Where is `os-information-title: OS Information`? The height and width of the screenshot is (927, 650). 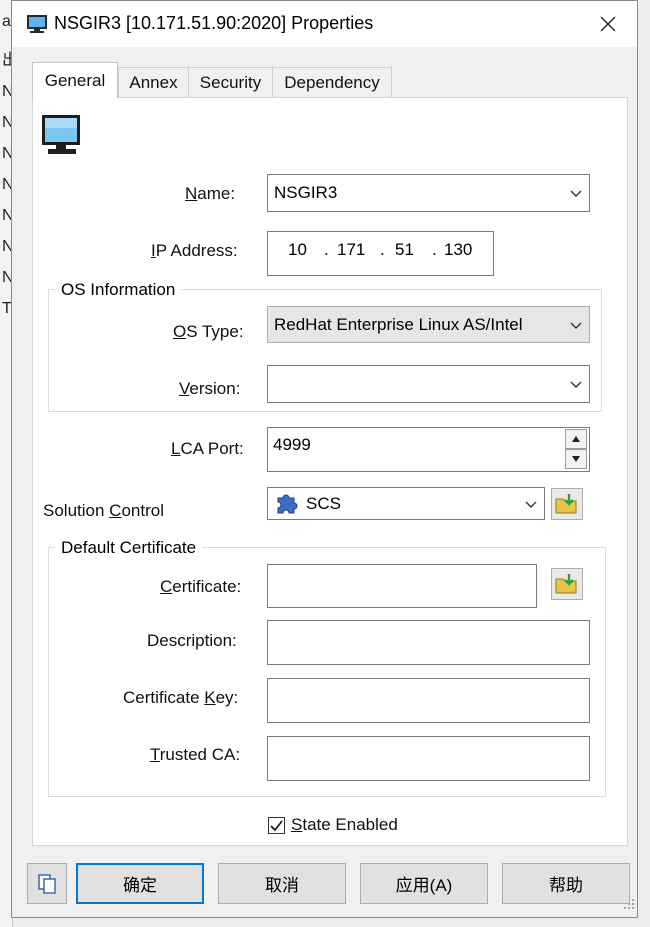
os-information-title: OS Information is located at coordinates (118, 290).